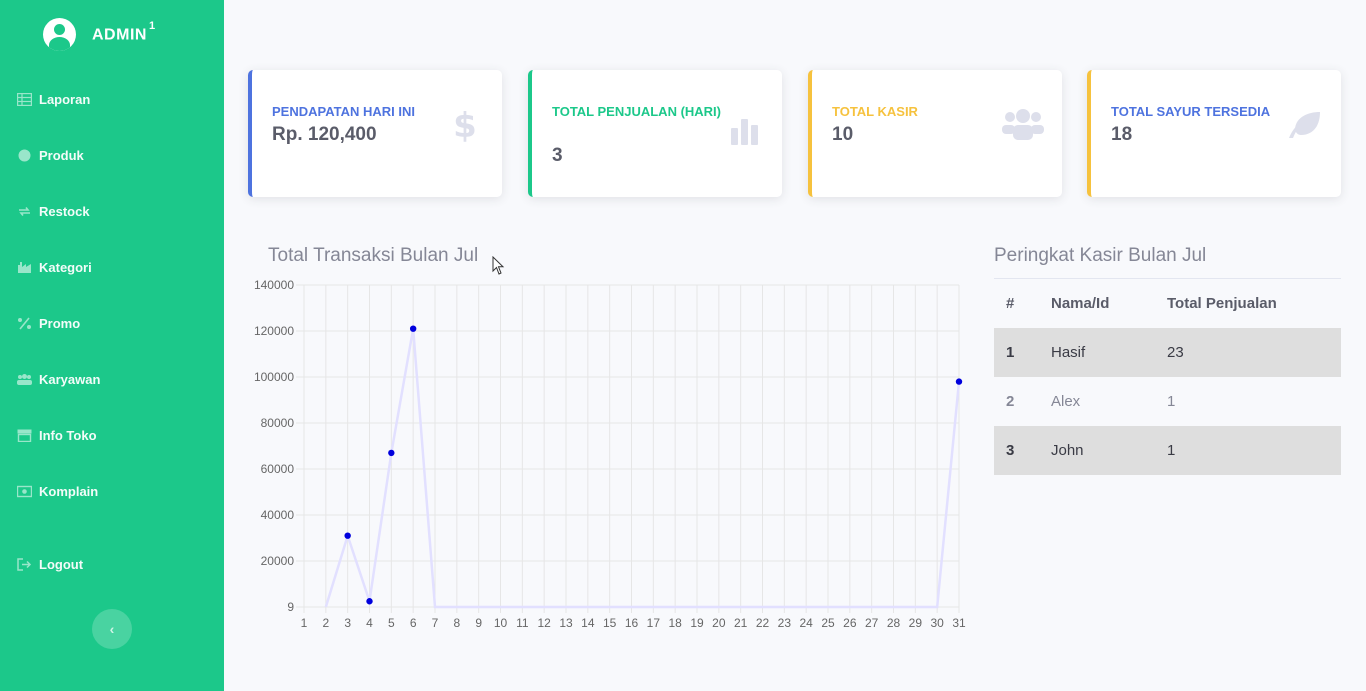 The image size is (1366, 691). Describe the element at coordinates (1010, 303) in the screenshot. I see `column-header-rank: #` at that location.